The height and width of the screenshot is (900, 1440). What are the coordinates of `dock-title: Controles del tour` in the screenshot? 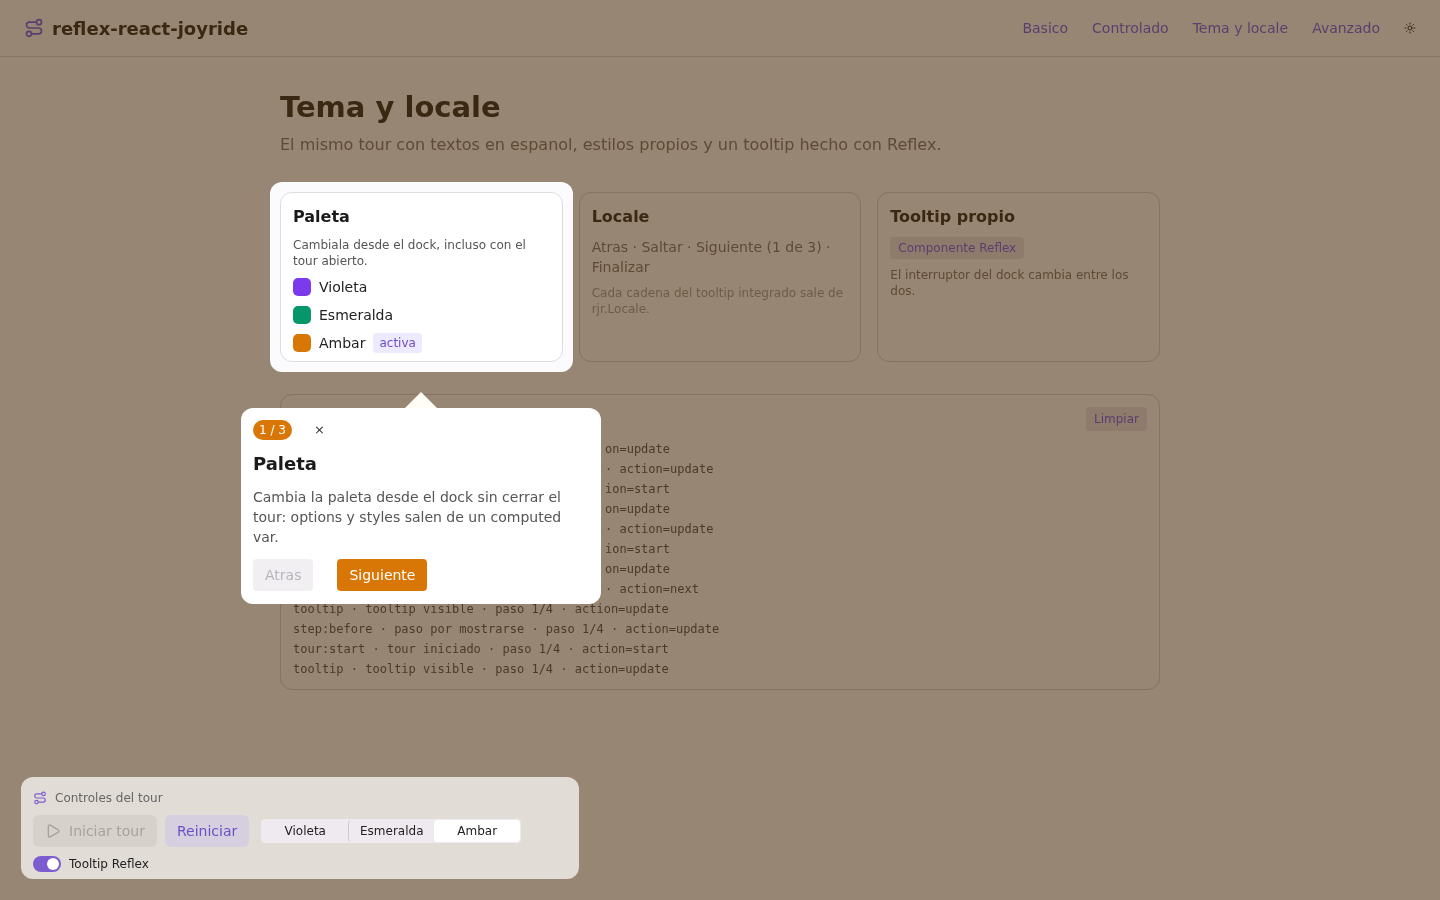 It's located at (109, 798).